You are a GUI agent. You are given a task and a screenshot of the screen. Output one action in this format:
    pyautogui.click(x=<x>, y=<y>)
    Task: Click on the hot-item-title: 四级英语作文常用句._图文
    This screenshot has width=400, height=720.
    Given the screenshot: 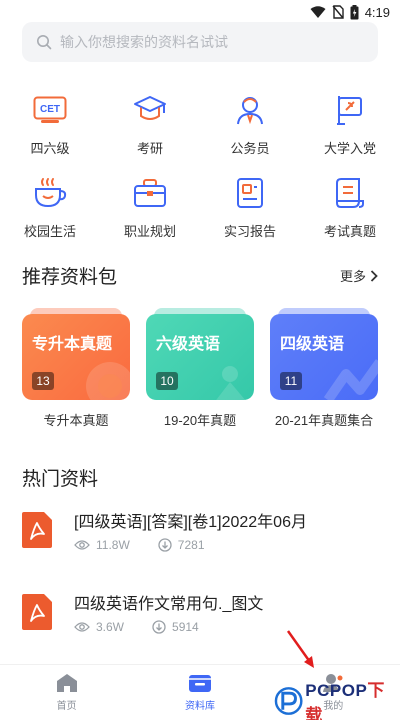 What is the action you would take?
    pyautogui.click(x=169, y=604)
    